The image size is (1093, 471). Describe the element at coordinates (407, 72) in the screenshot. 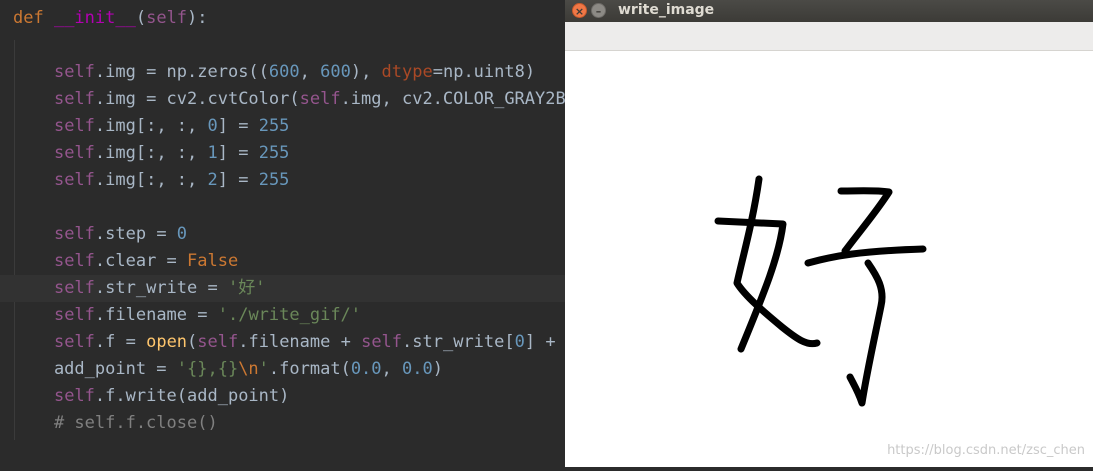

I see `code-token: dtype` at that location.